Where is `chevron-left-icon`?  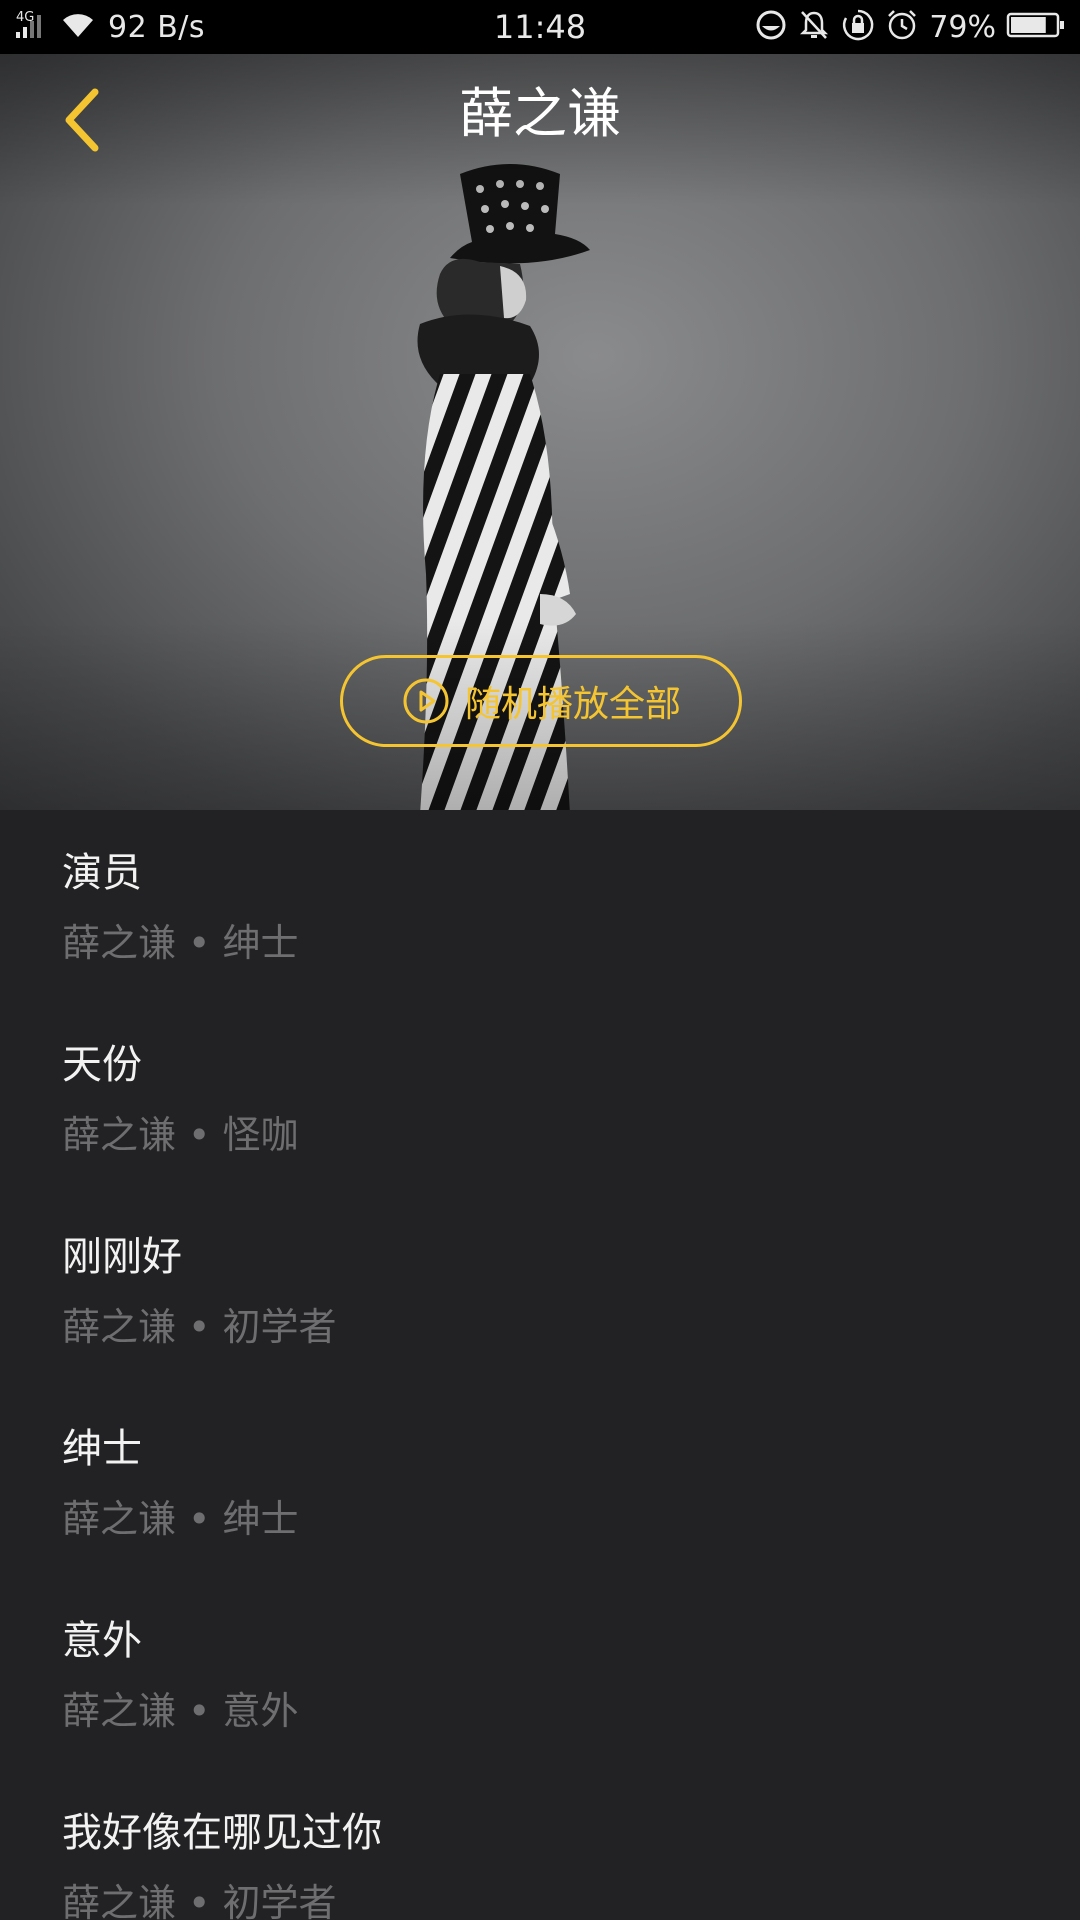
chevron-left-icon is located at coordinates (82, 120).